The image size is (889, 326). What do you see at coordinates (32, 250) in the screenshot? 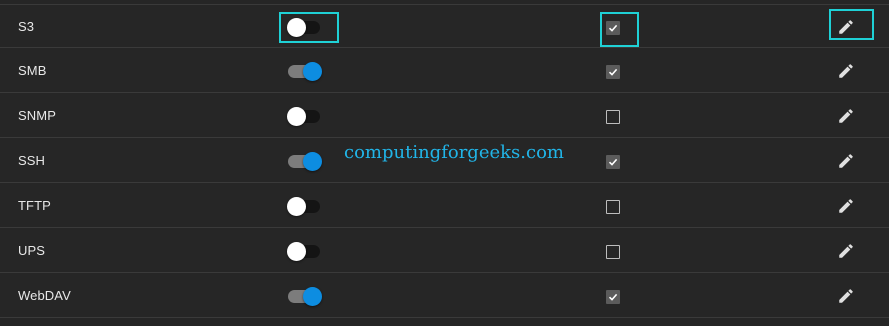
I see `service-name: UPS` at bounding box center [32, 250].